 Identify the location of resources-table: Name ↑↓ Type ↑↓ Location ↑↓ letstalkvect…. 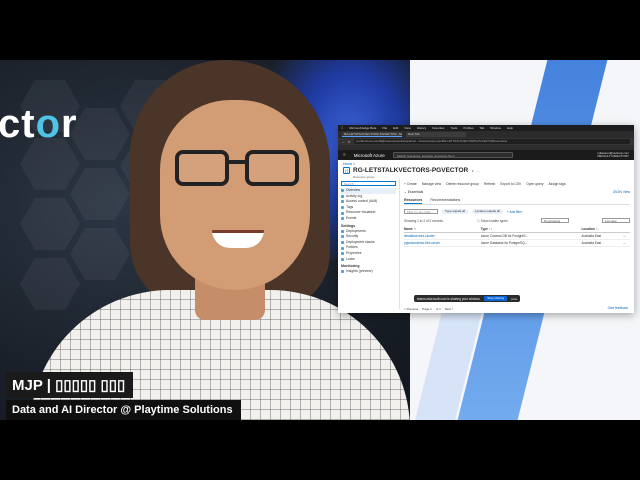
(517, 236).